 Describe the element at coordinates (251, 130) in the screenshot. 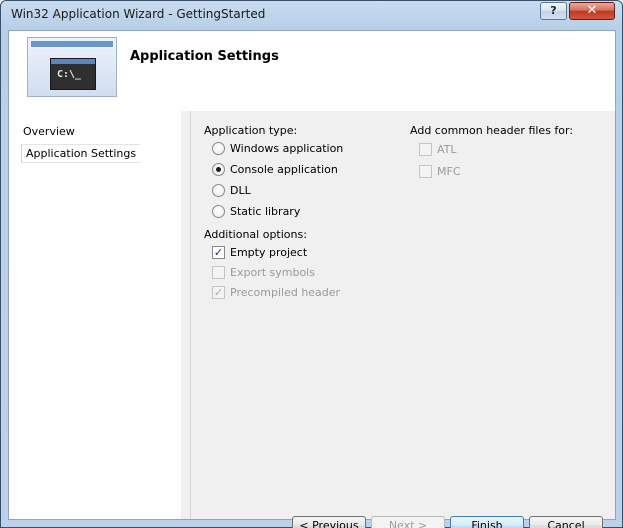

I see `application-type-label: Application type:` at that location.